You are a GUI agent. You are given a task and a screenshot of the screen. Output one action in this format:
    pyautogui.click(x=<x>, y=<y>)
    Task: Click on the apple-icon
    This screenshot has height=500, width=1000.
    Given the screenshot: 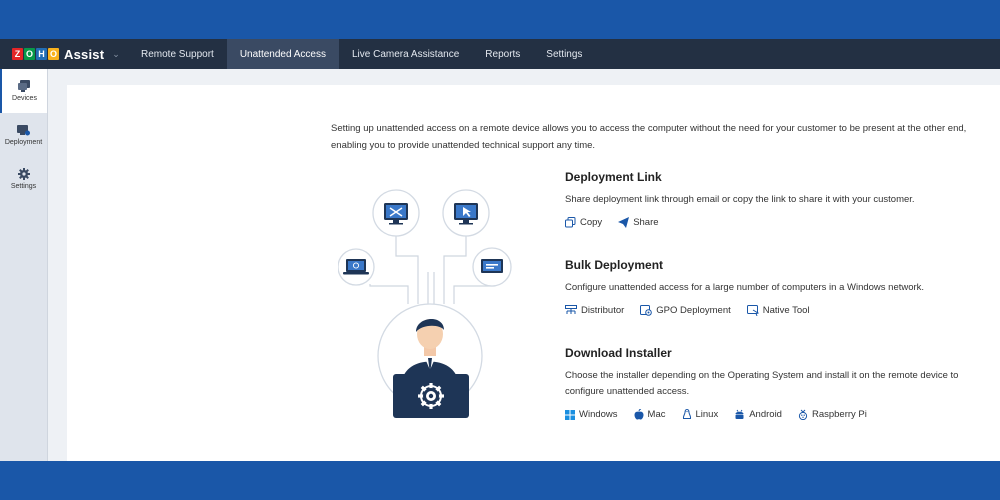 What is the action you would take?
    pyautogui.click(x=639, y=414)
    